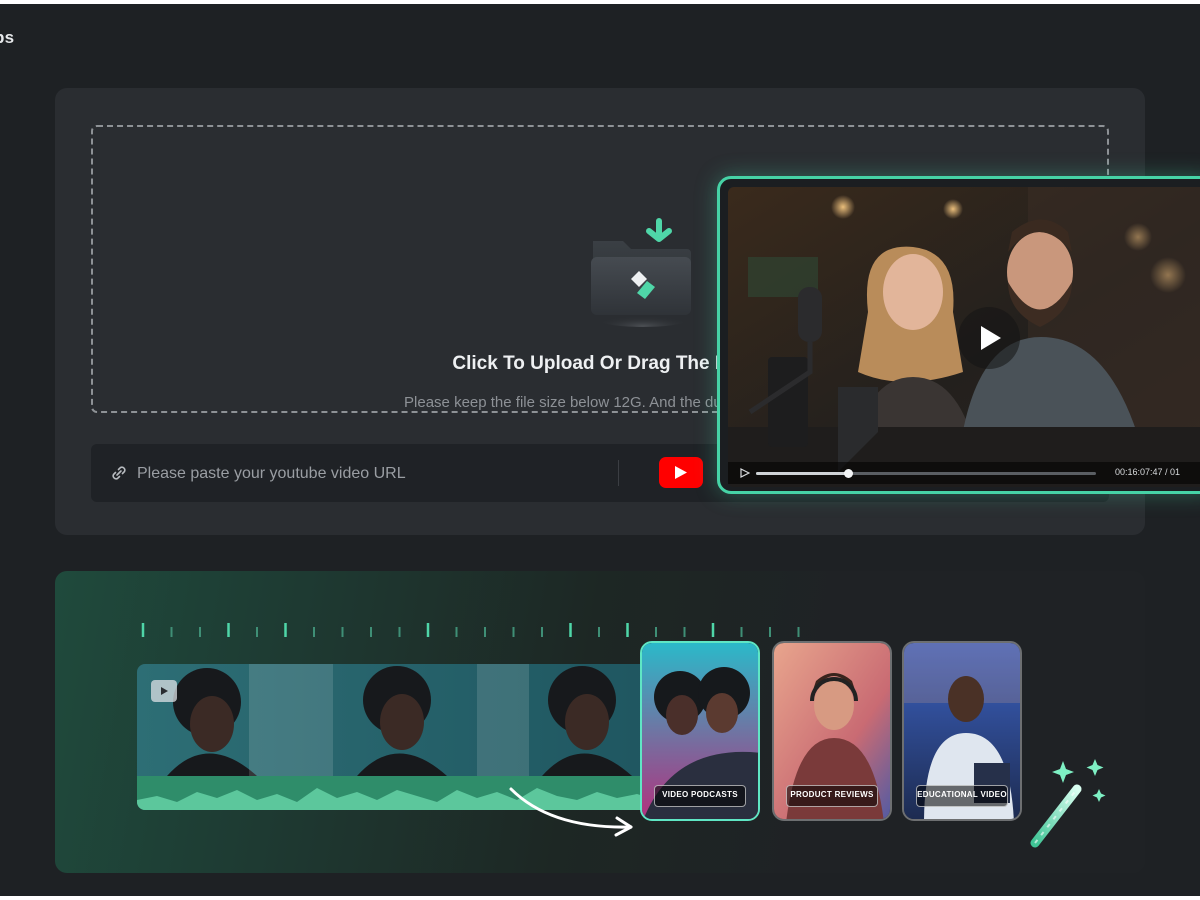 Image resolution: width=1200 pixels, height=900 pixels. Describe the element at coordinates (470, 630) in the screenshot. I see `waveform-ticks` at that location.